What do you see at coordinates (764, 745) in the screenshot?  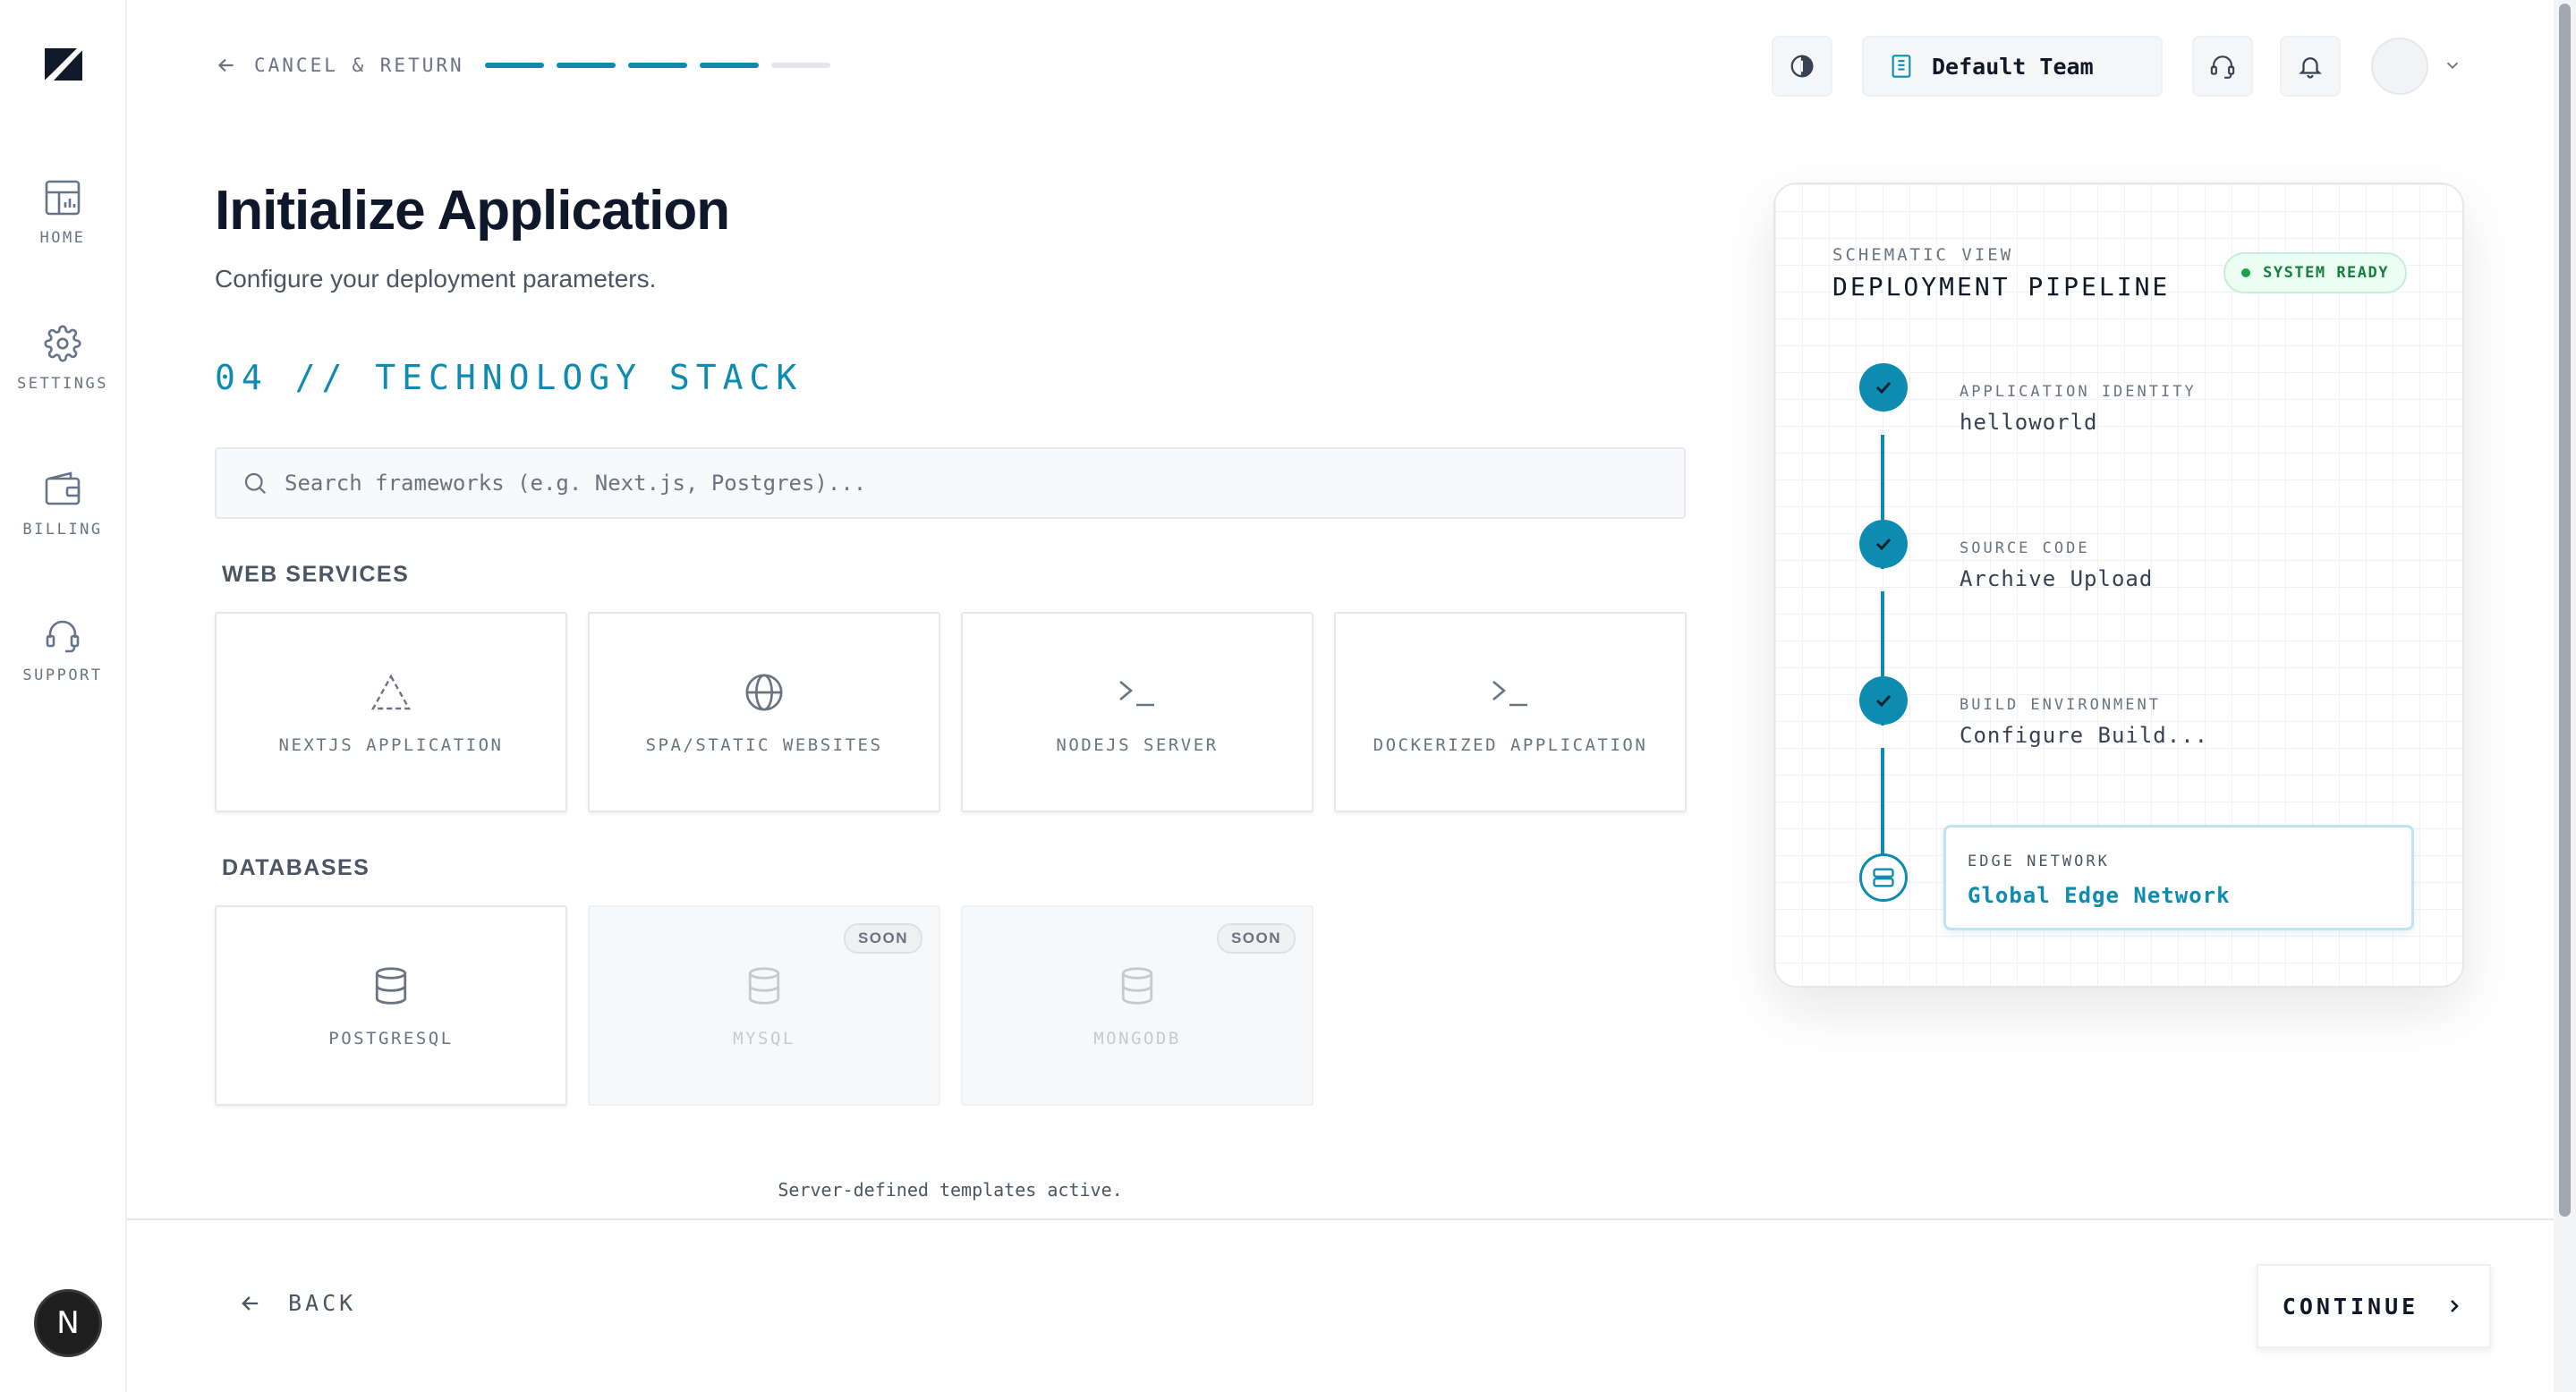 I see `card-label: SPA/STATIC WEBSITES` at bounding box center [764, 745].